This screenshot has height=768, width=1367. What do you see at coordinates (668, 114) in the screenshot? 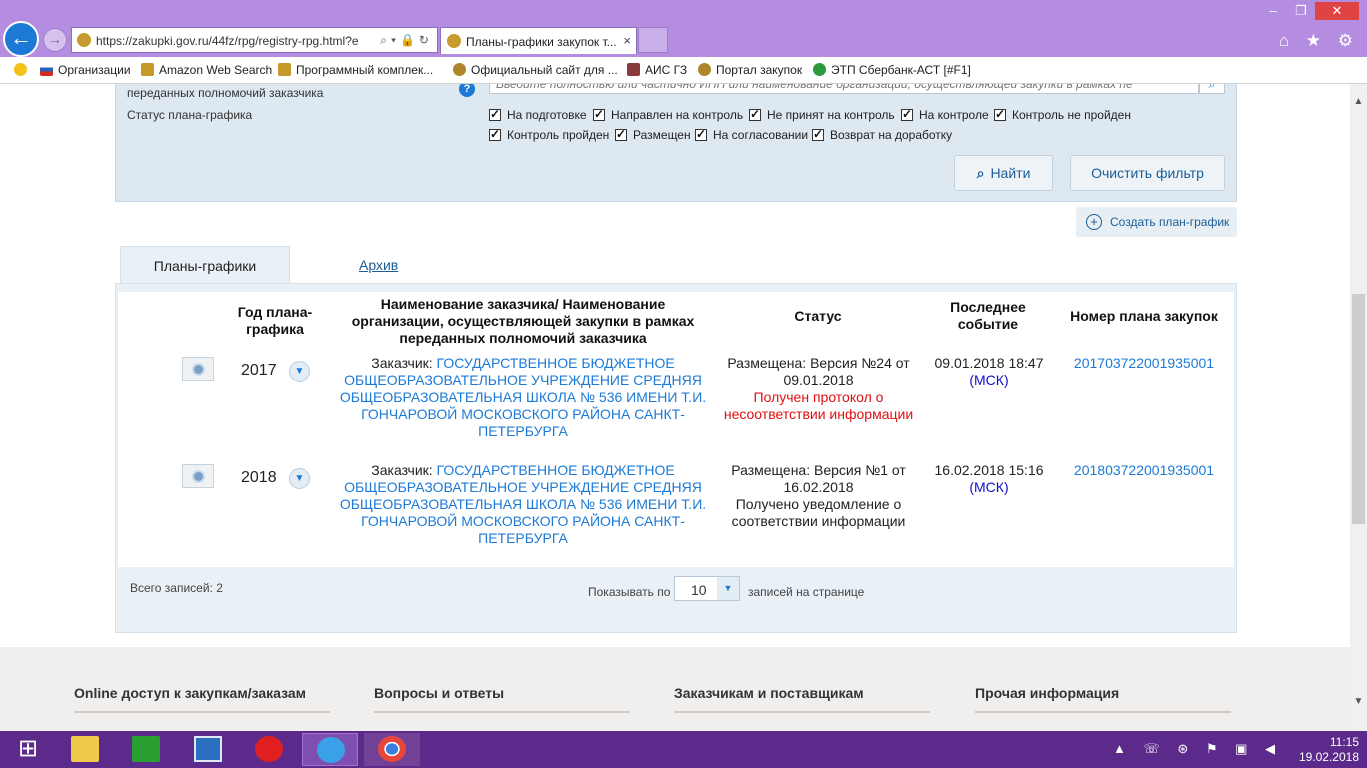
I see `status-checkbox: Направлен на контроль` at bounding box center [668, 114].